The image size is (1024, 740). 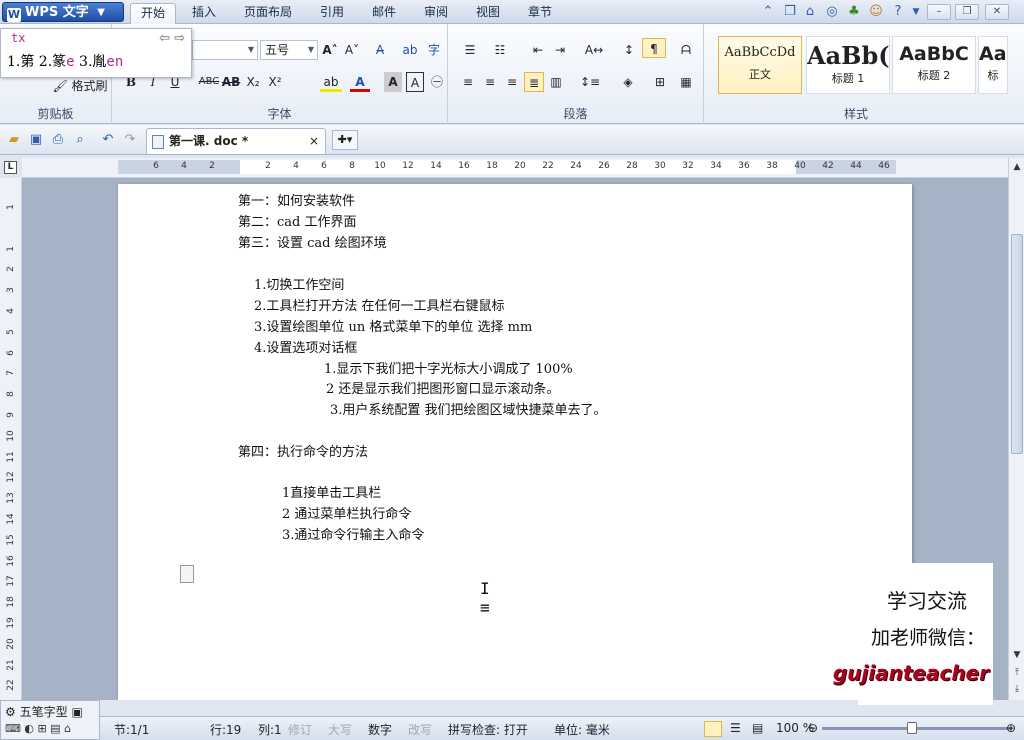 I want to click on style-heading-2: AaBbC 标题 2, so click(x=934, y=65).